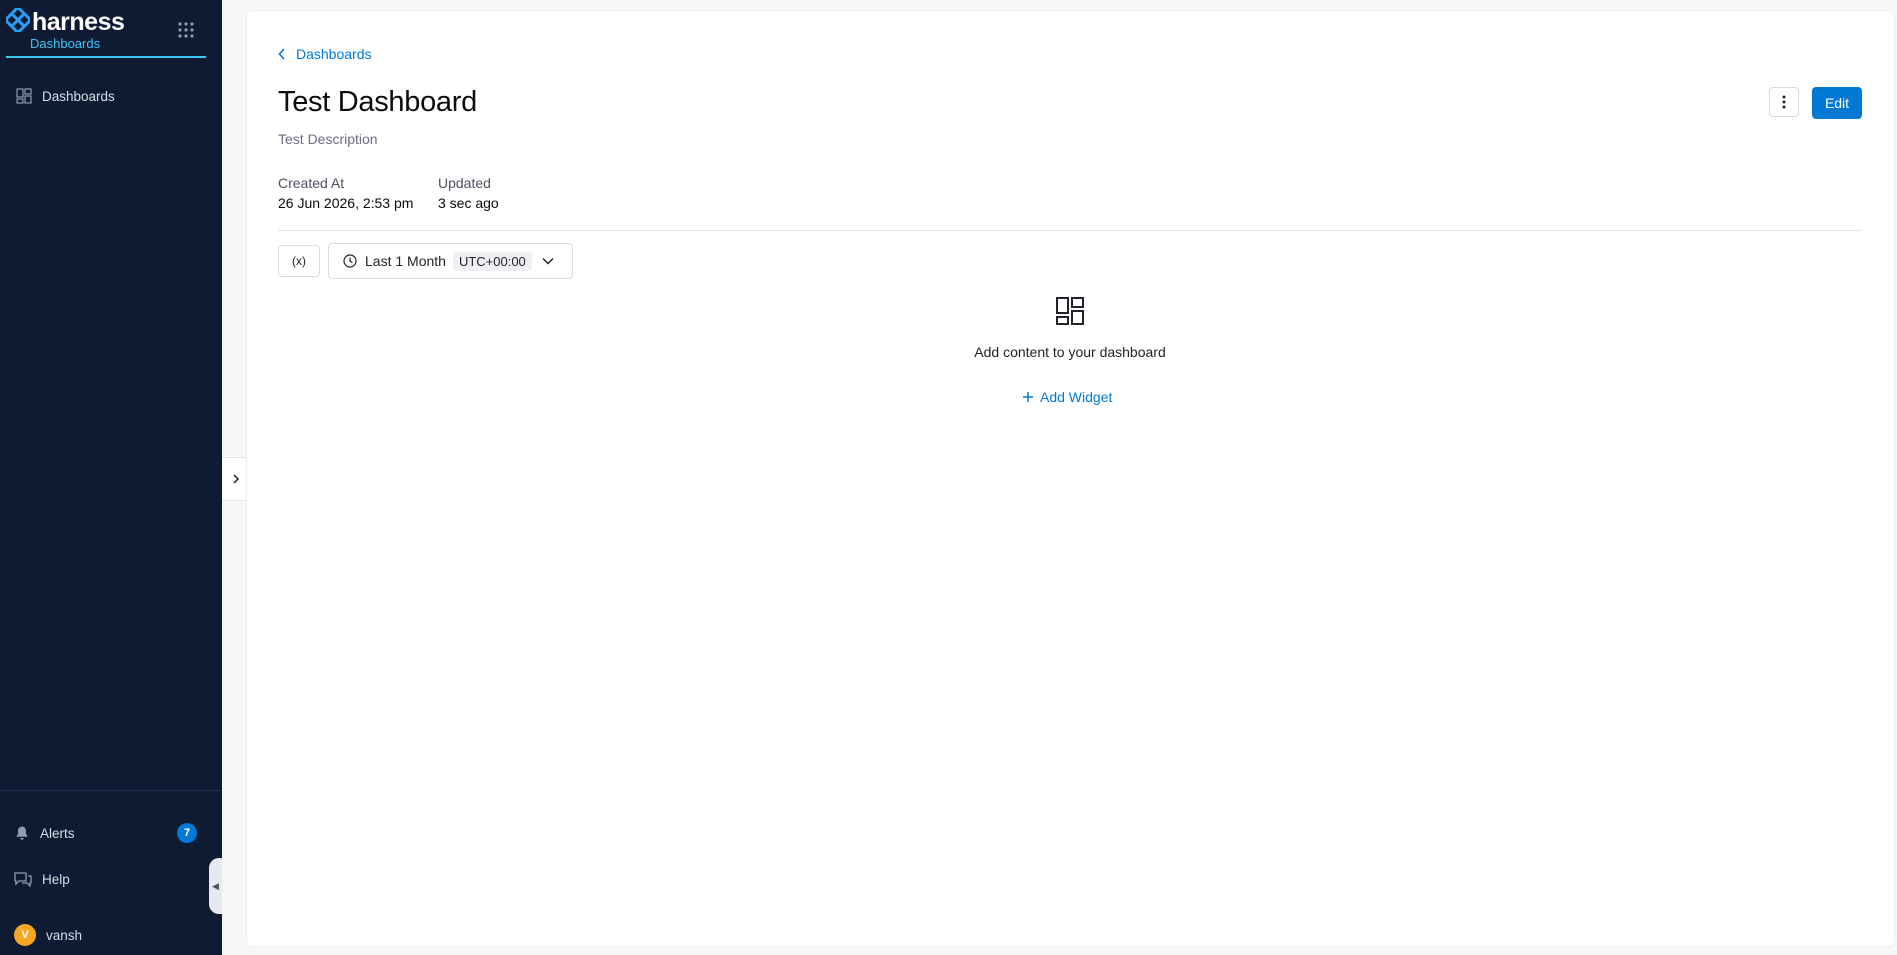  I want to click on more-options-button, so click(1784, 102).